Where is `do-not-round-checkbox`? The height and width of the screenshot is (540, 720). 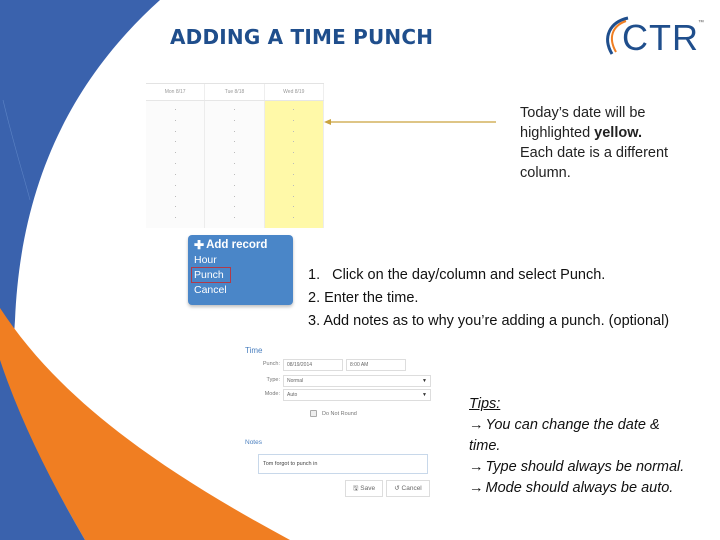
do-not-round-checkbox is located at coordinates (313, 413).